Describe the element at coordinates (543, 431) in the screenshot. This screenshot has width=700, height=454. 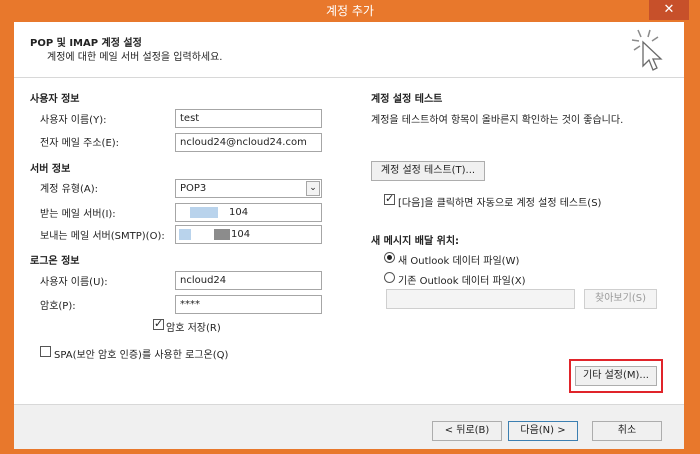
I see `next-button: 다음(N) >` at that location.